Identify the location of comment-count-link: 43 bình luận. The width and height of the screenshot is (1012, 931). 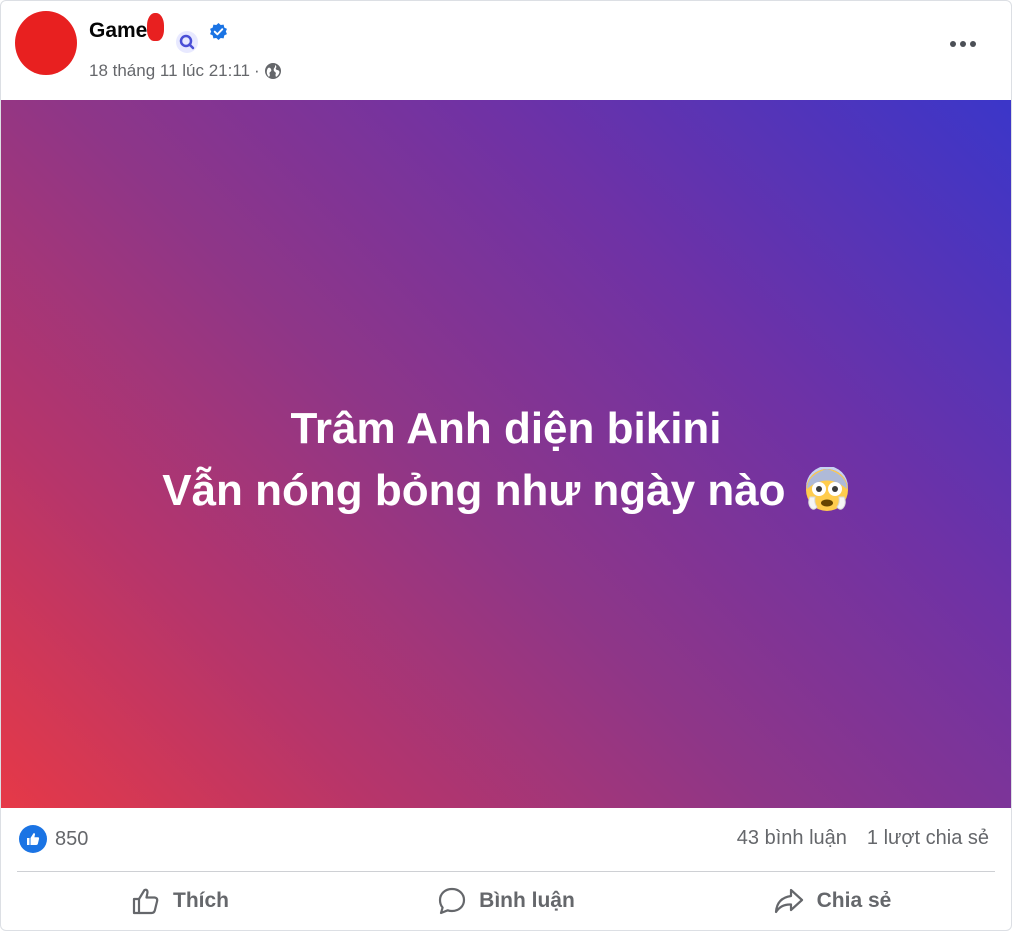
(792, 838).